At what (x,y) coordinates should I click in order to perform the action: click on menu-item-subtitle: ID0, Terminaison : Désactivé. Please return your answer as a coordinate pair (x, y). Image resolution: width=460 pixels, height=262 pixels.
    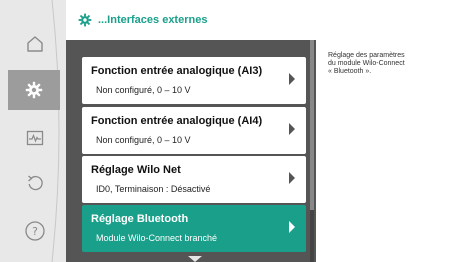
    Looking at the image, I should click on (153, 189).